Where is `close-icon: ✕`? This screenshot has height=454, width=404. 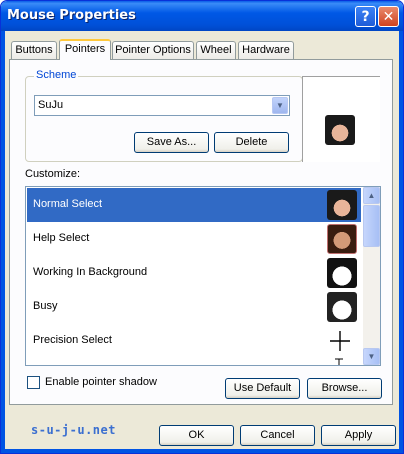
close-icon: ✕ is located at coordinates (388, 16).